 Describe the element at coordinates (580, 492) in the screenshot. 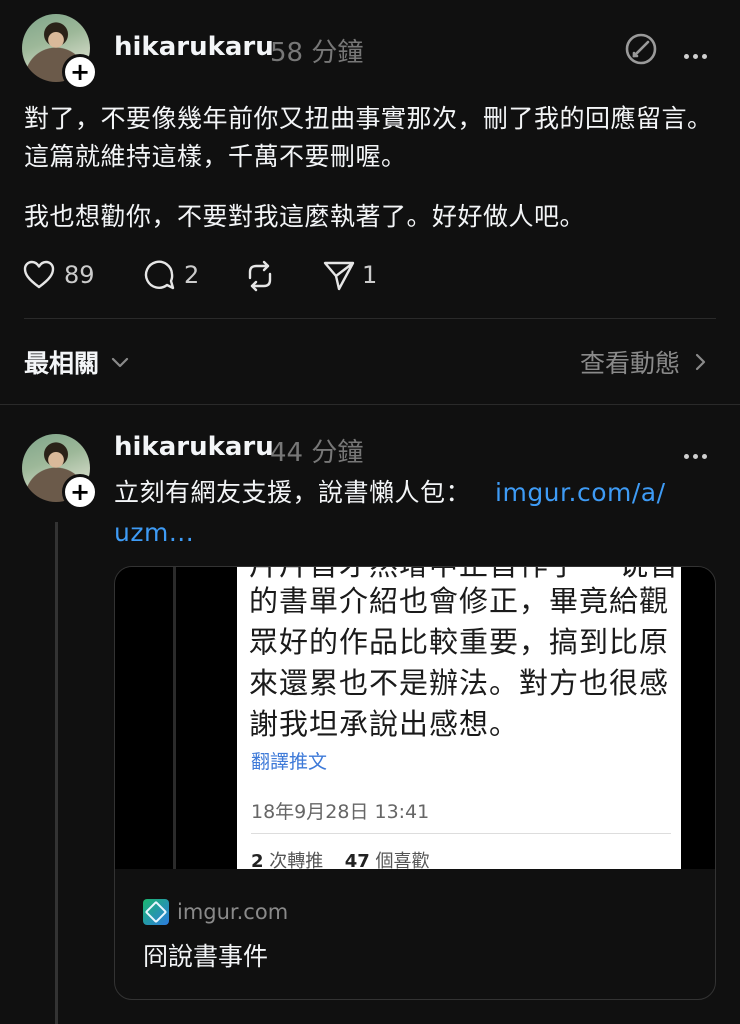

I see `post-link: imgur.com/a/` at that location.